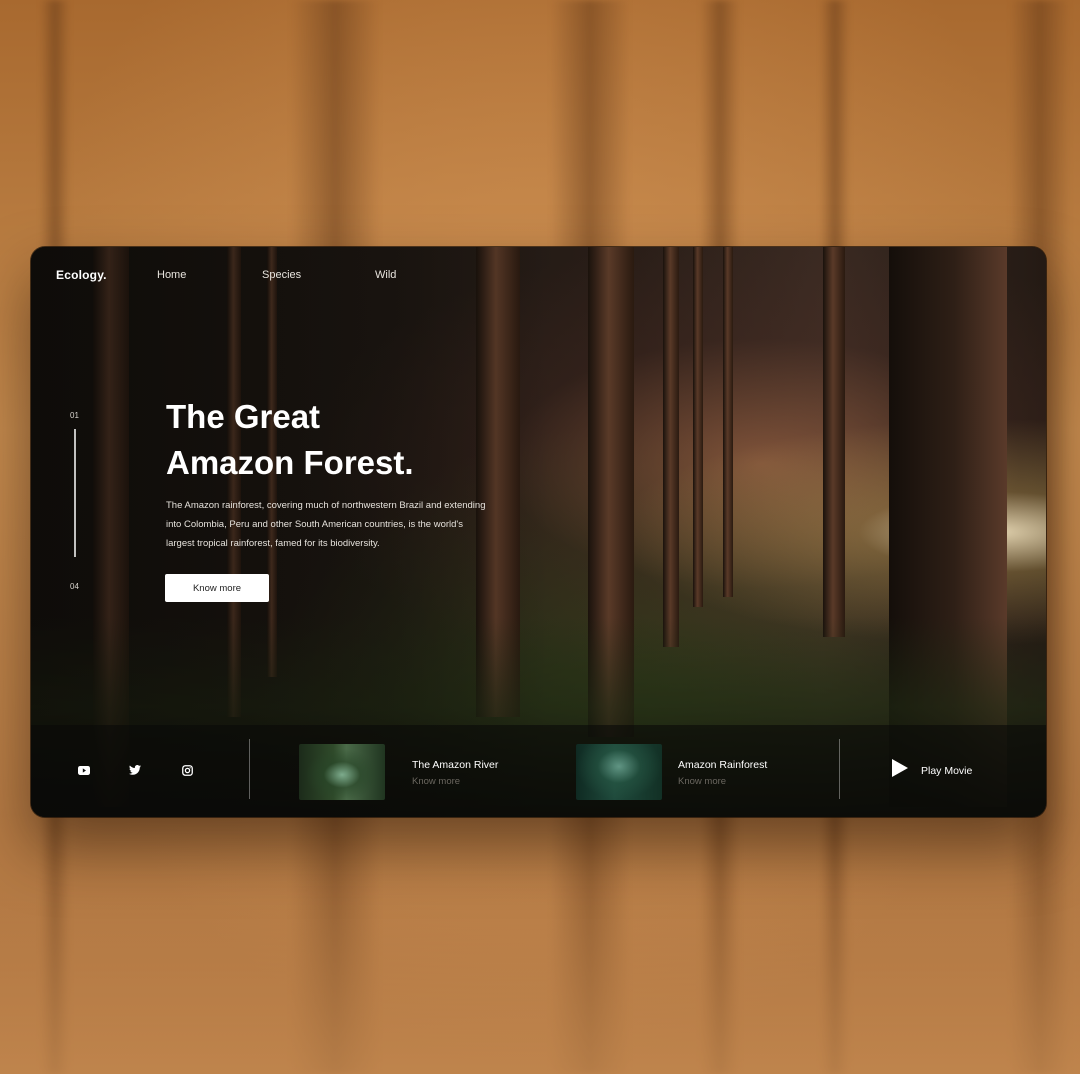  I want to click on play-icon, so click(900, 770).